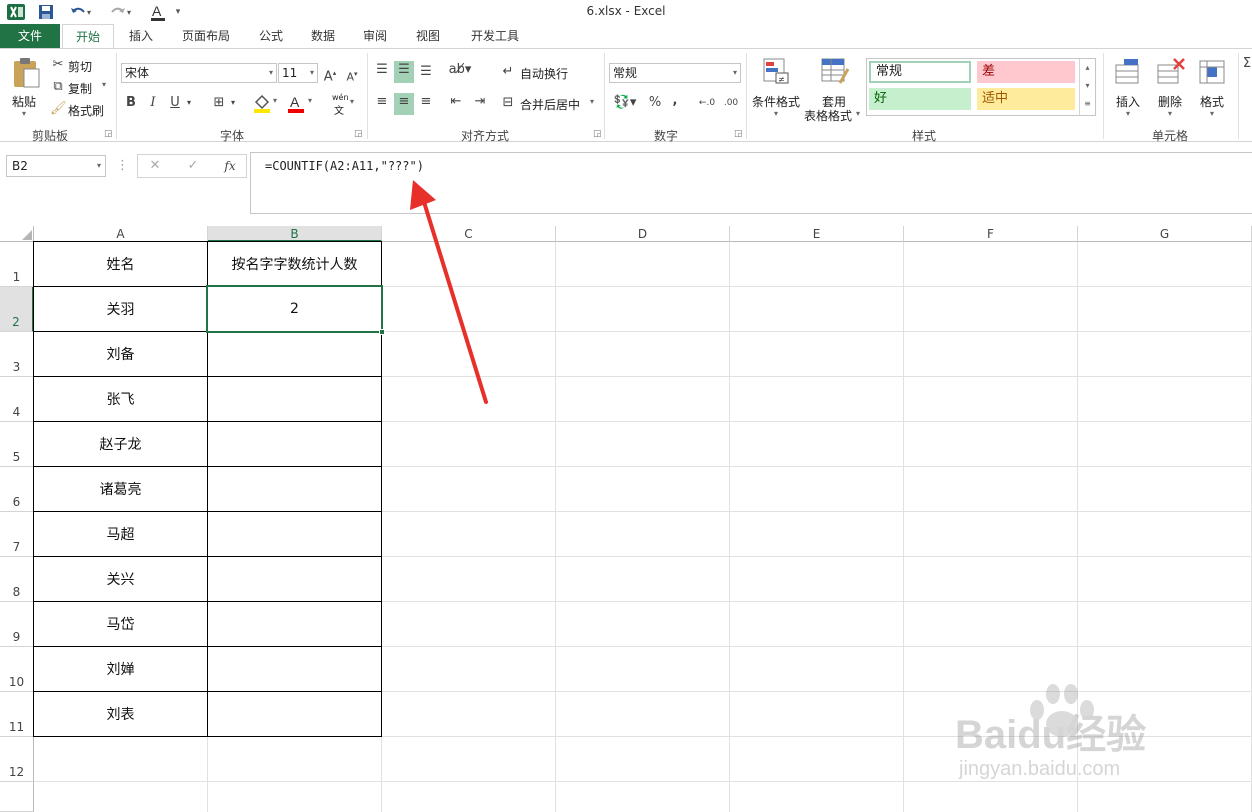 Image resolution: width=1252 pixels, height=812 pixels. I want to click on grow-font-icon: A▴, so click(330, 75).